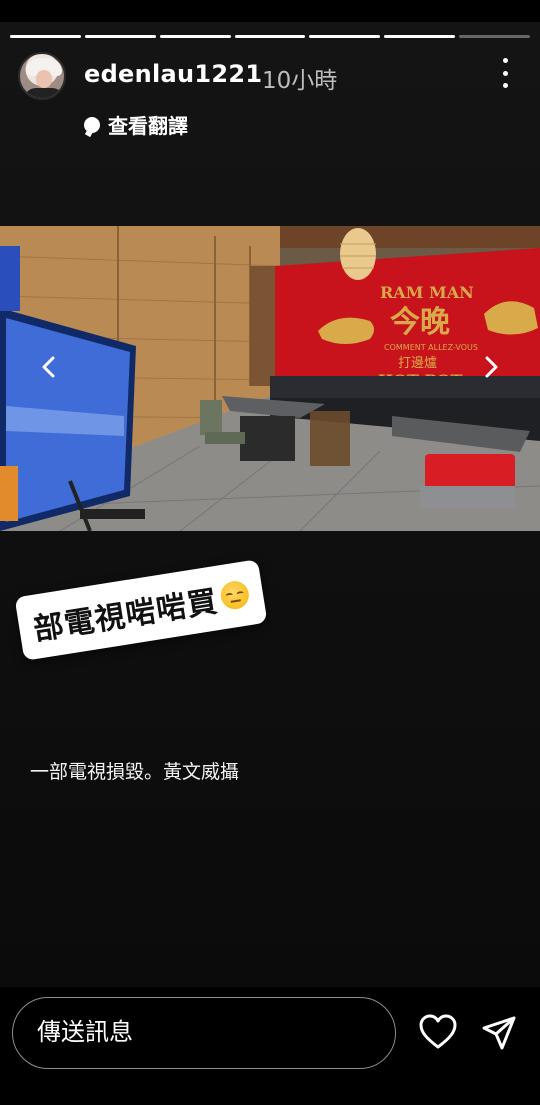 The height and width of the screenshot is (1105, 540). I want to click on heart-icon, so click(438, 1033).